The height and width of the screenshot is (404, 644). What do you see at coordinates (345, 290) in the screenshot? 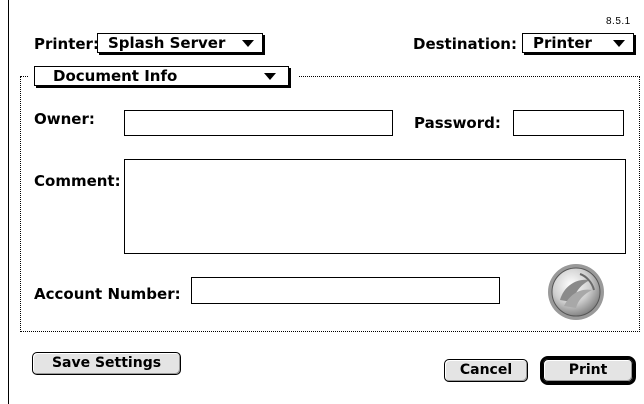
I see `account-number-field` at bounding box center [345, 290].